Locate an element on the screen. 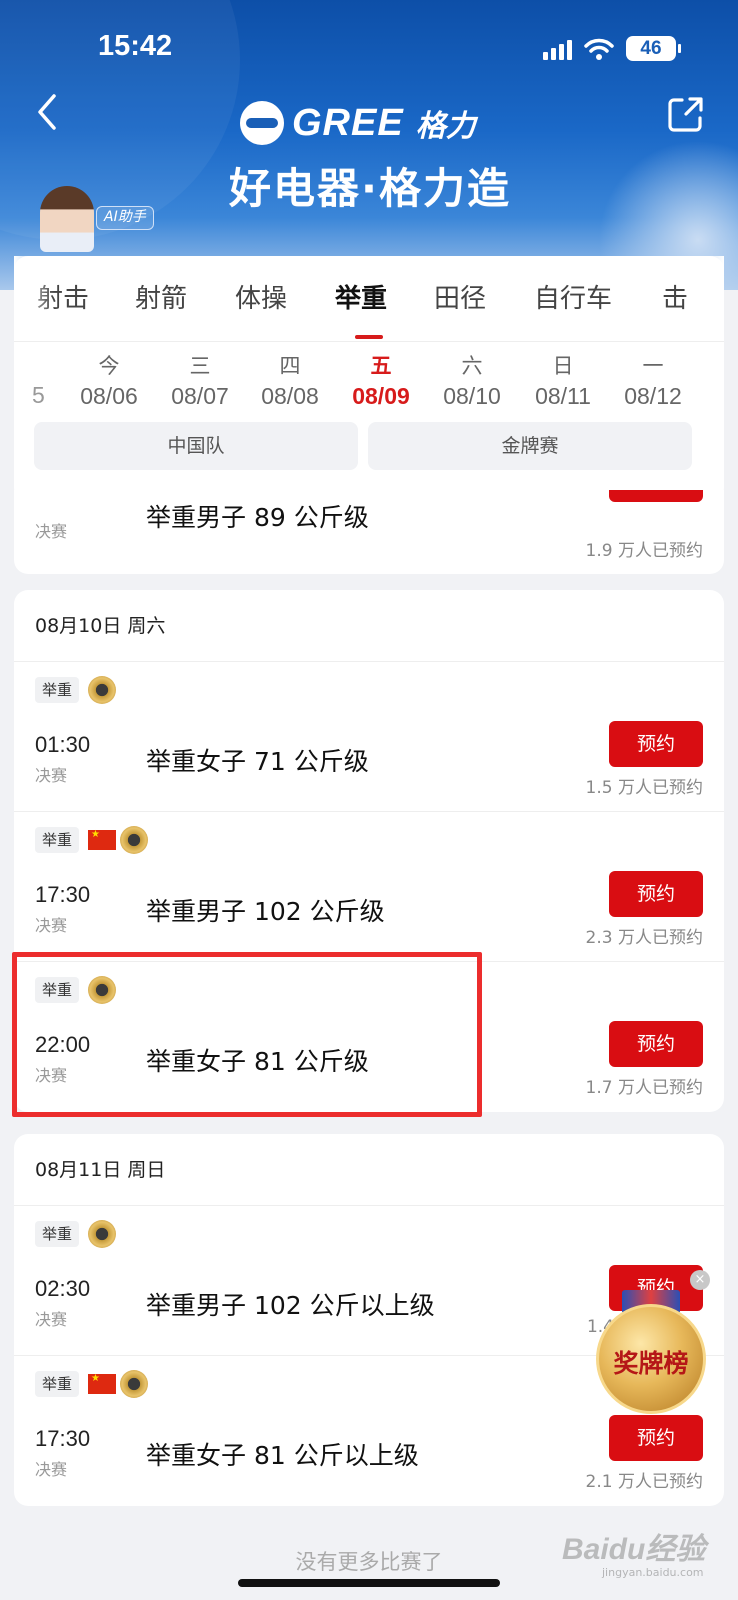 The height and width of the screenshot is (1600, 738). sport-tabs: 射击 射箭 体操 举重 田径 自行车 击 is located at coordinates (369, 299).